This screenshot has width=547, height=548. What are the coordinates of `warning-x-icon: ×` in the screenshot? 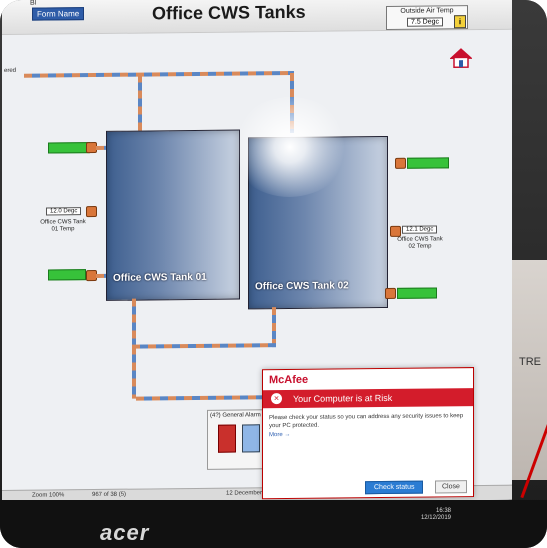 It's located at (276, 399).